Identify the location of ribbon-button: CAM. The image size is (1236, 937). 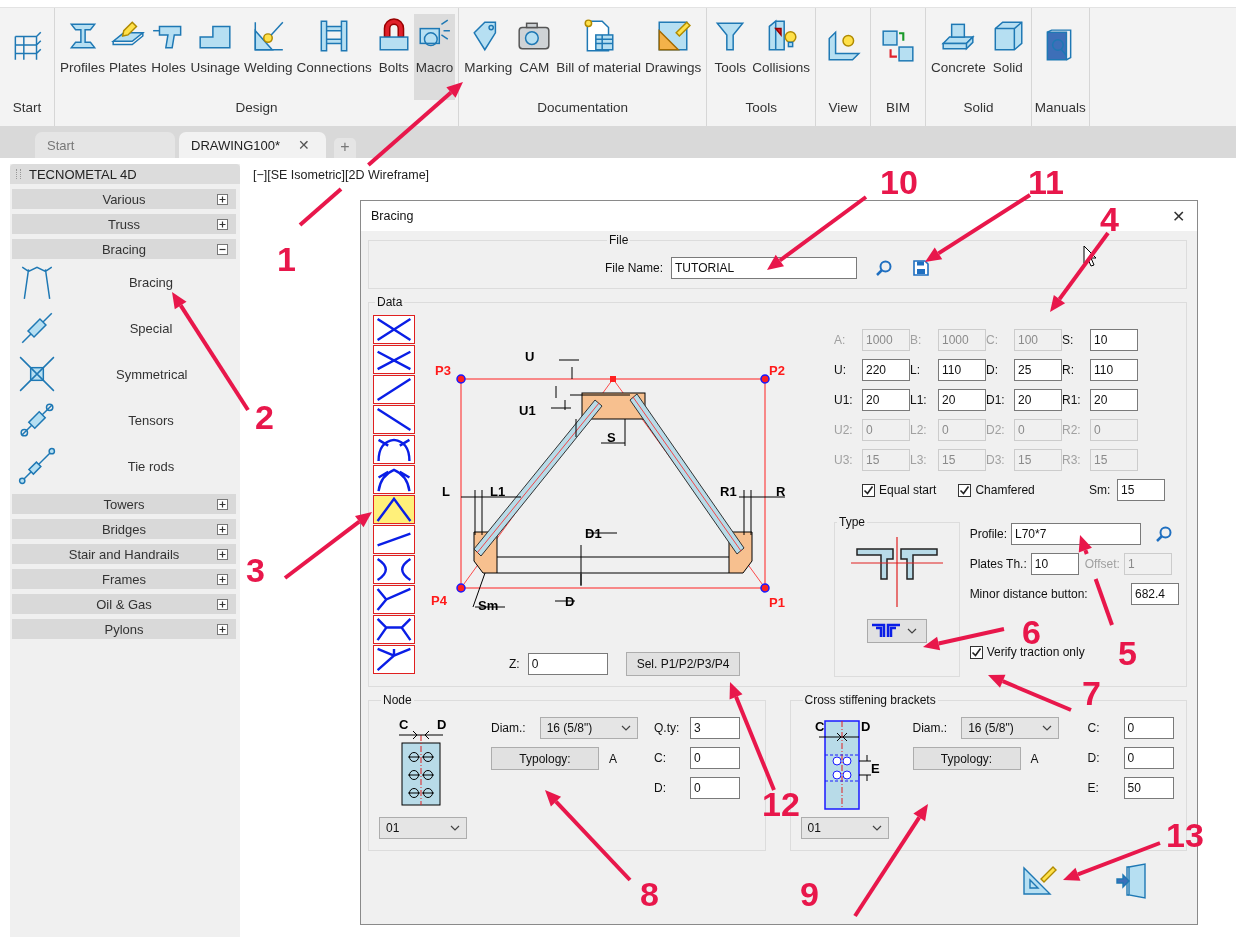
(534, 57).